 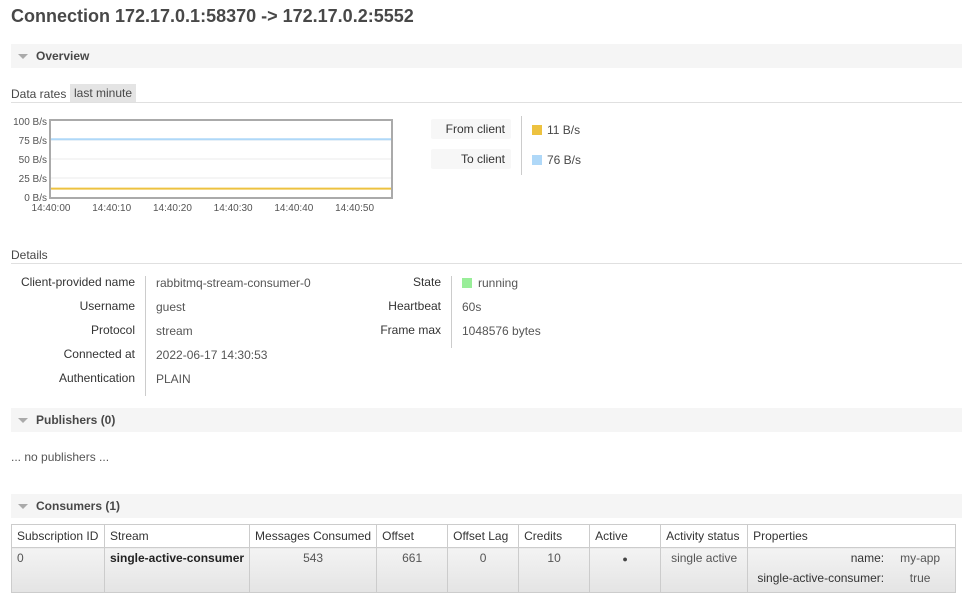 I want to click on details-right-divider, so click(x=451, y=312).